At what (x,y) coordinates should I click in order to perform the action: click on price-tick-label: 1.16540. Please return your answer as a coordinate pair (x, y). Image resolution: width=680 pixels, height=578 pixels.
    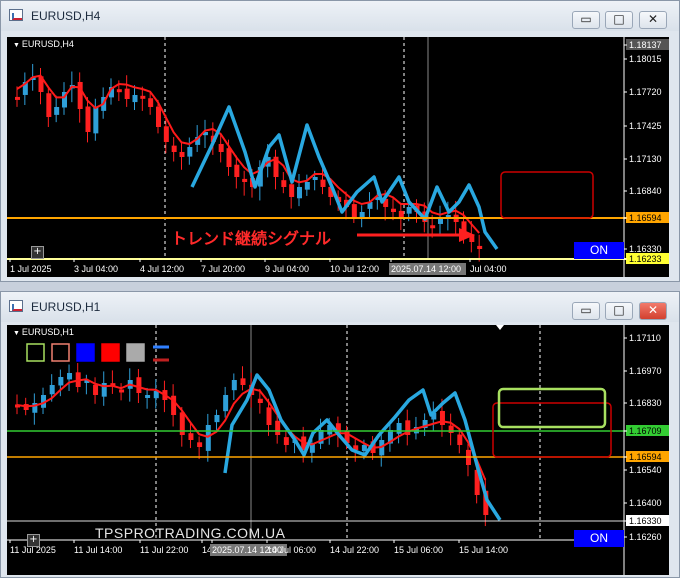
    Looking at the image, I should click on (645, 470).